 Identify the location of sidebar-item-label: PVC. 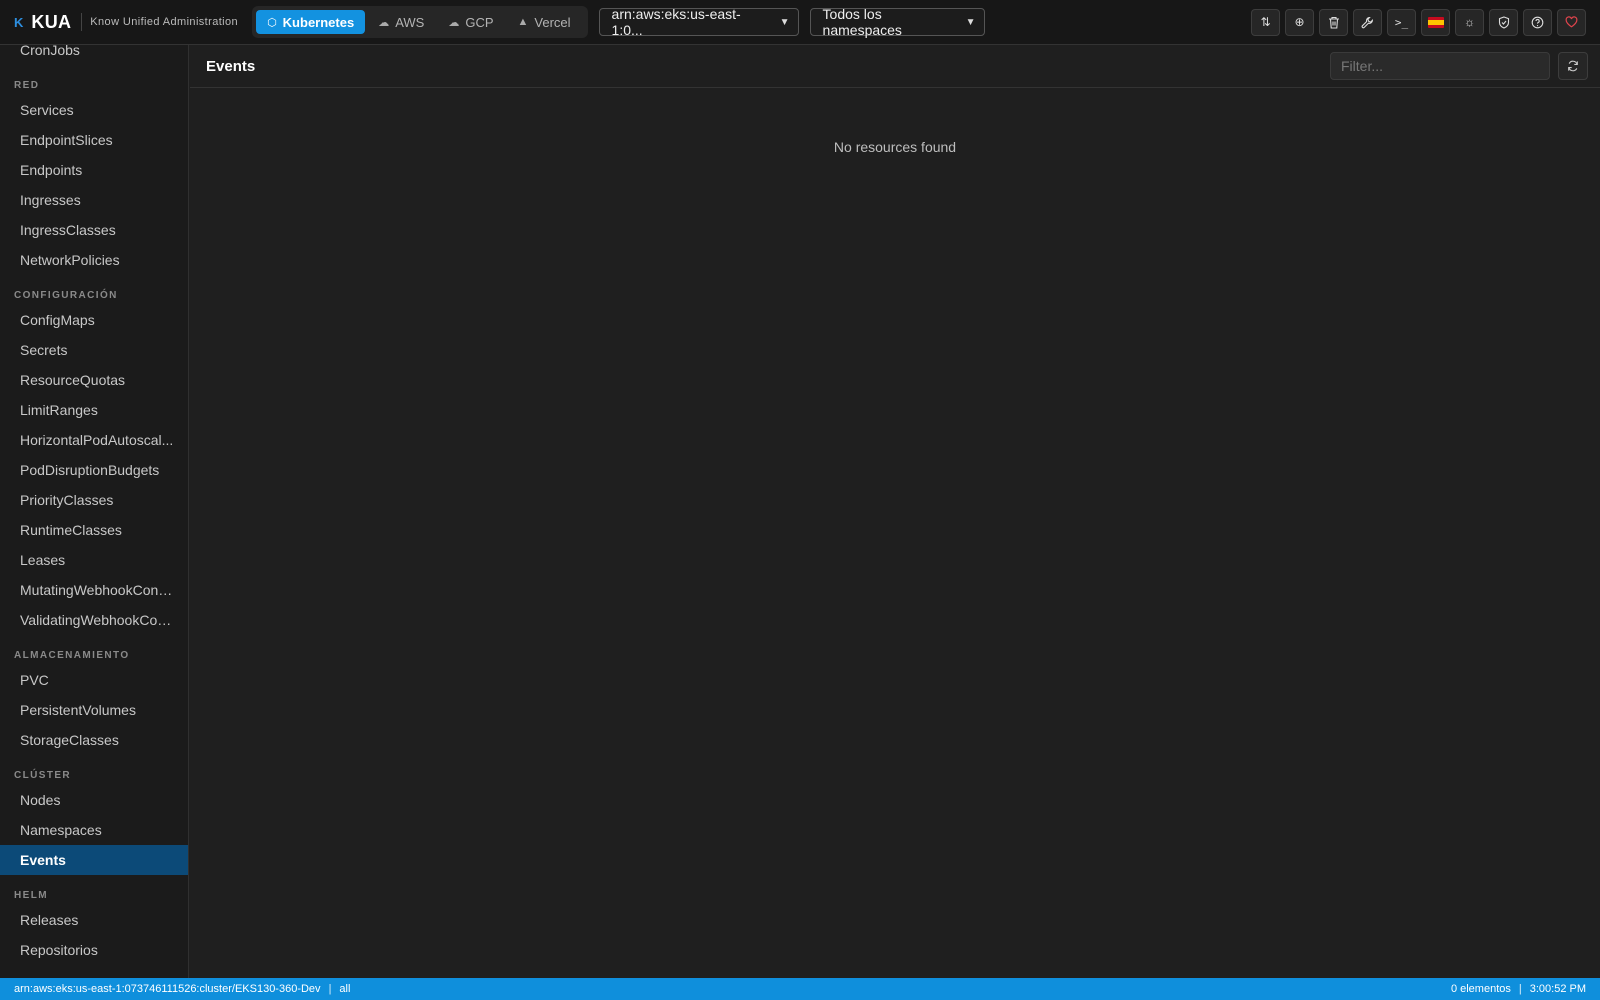
(34, 680).